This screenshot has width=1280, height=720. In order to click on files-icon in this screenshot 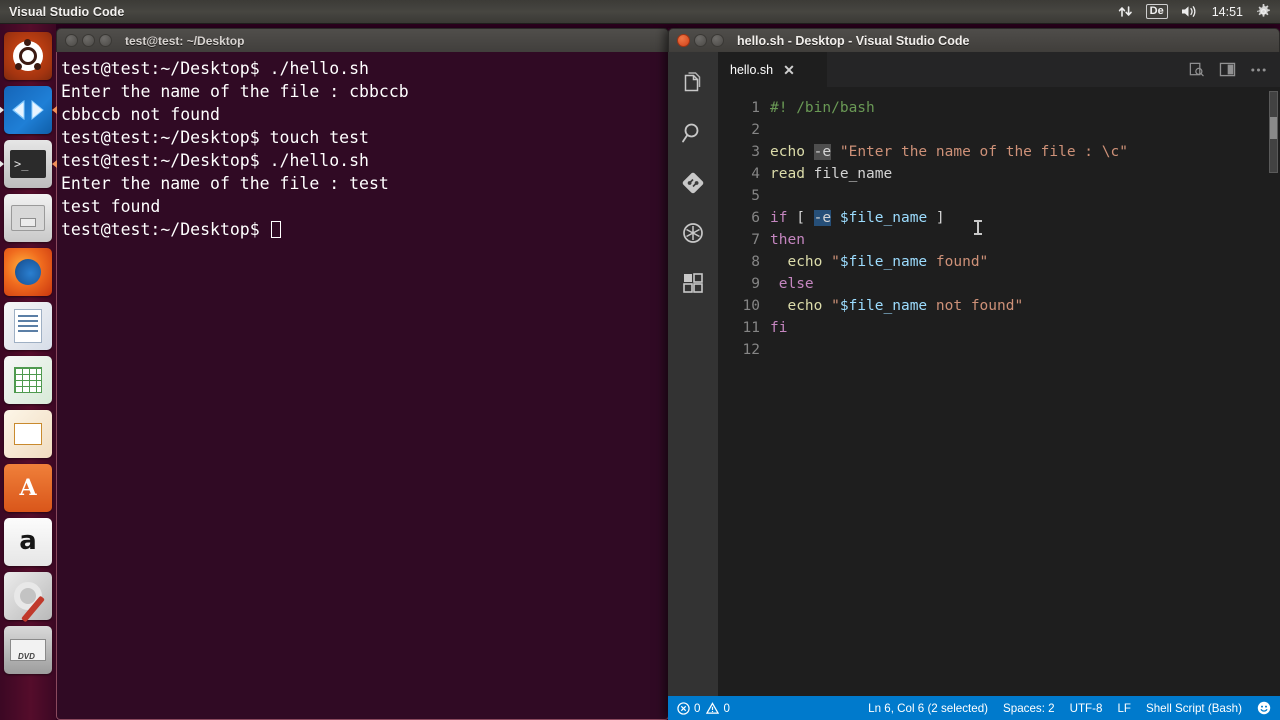, I will do `click(28, 218)`.